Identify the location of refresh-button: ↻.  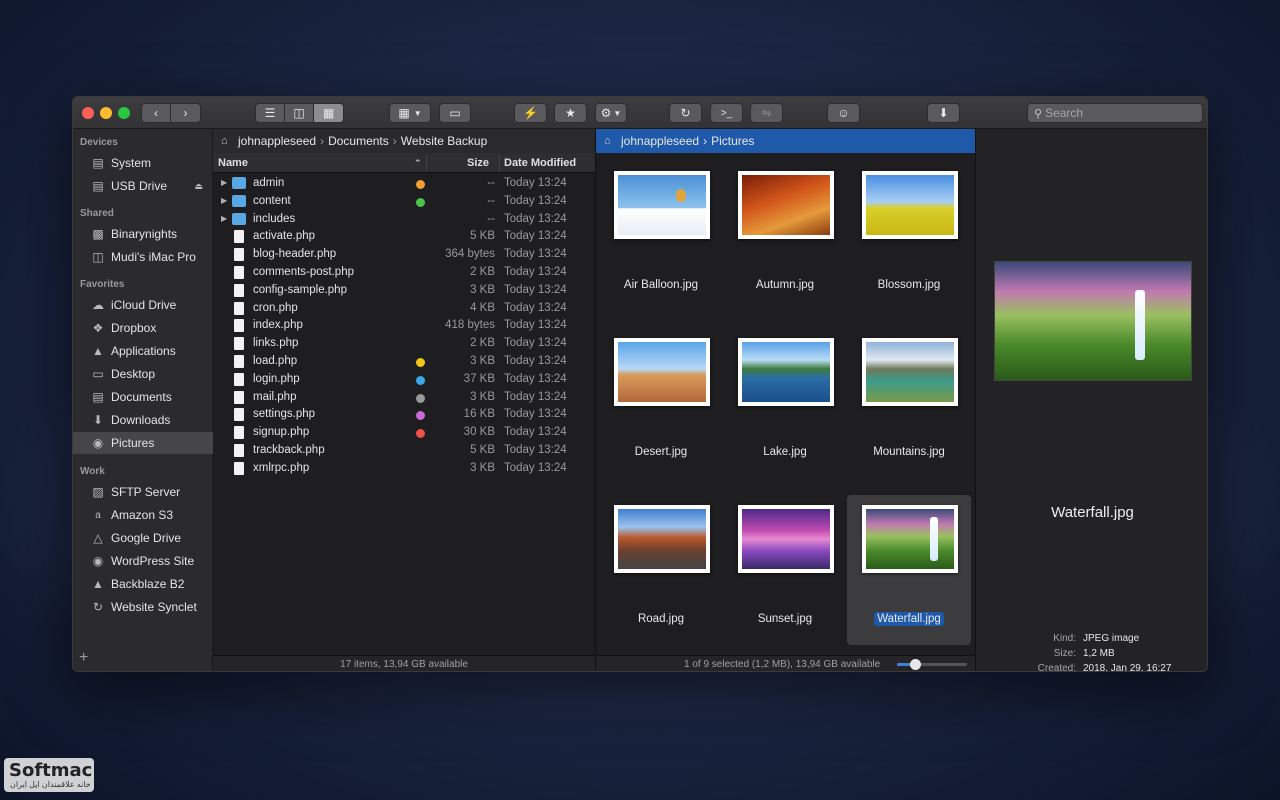
(685, 113).